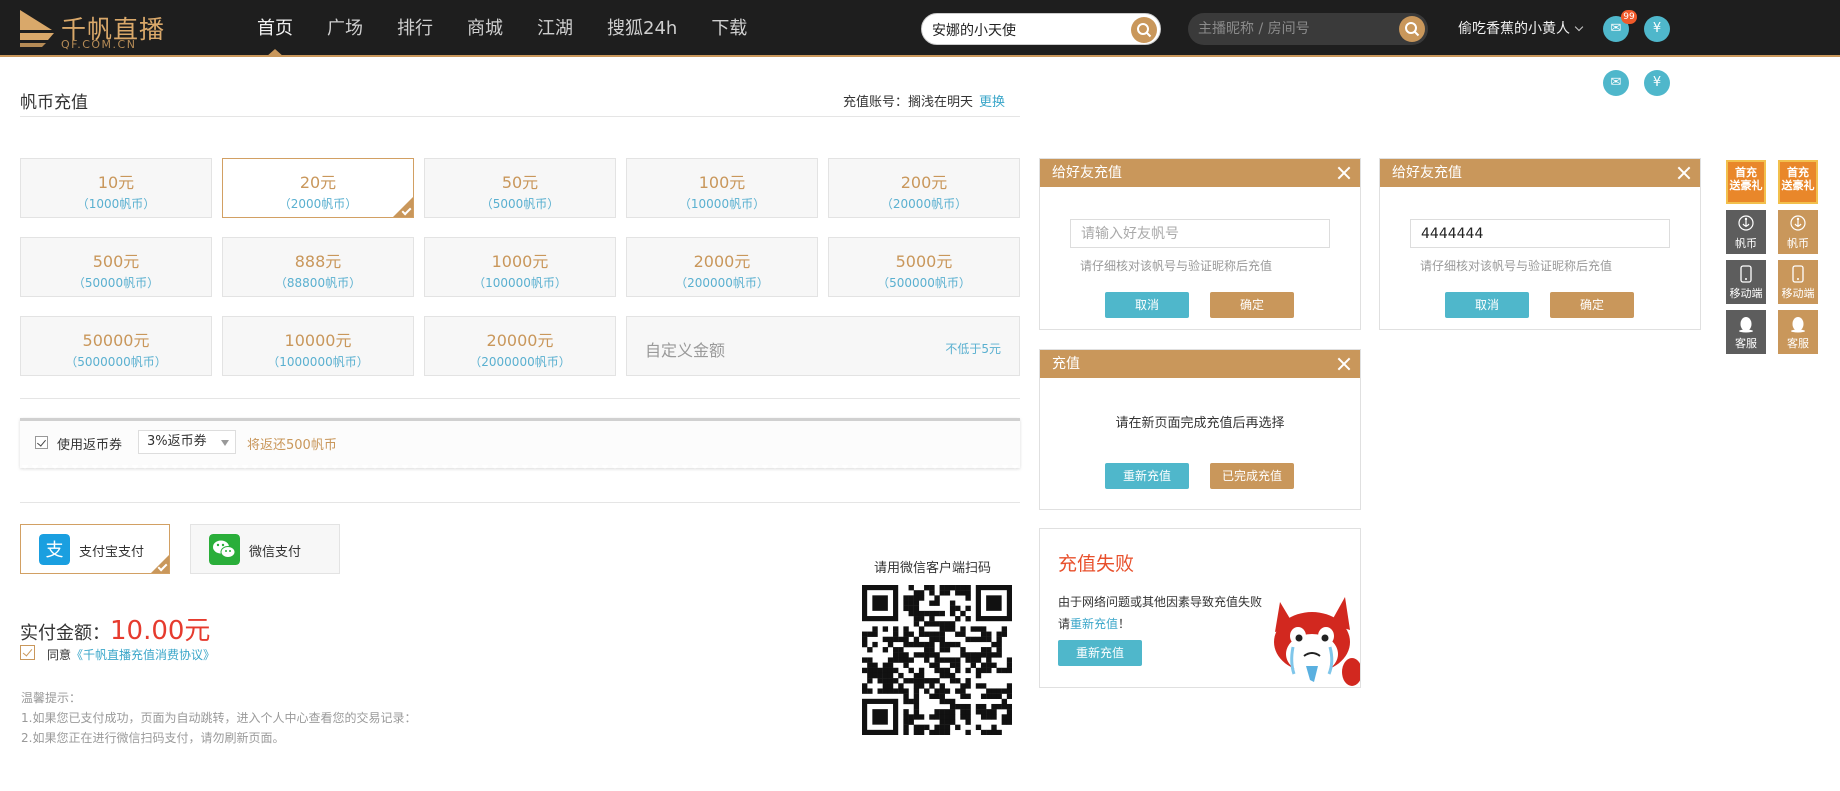 The width and height of the screenshot is (1840, 791). I want to click on pay-alipay-option: 支 支付宝支付, so click(95, 549).